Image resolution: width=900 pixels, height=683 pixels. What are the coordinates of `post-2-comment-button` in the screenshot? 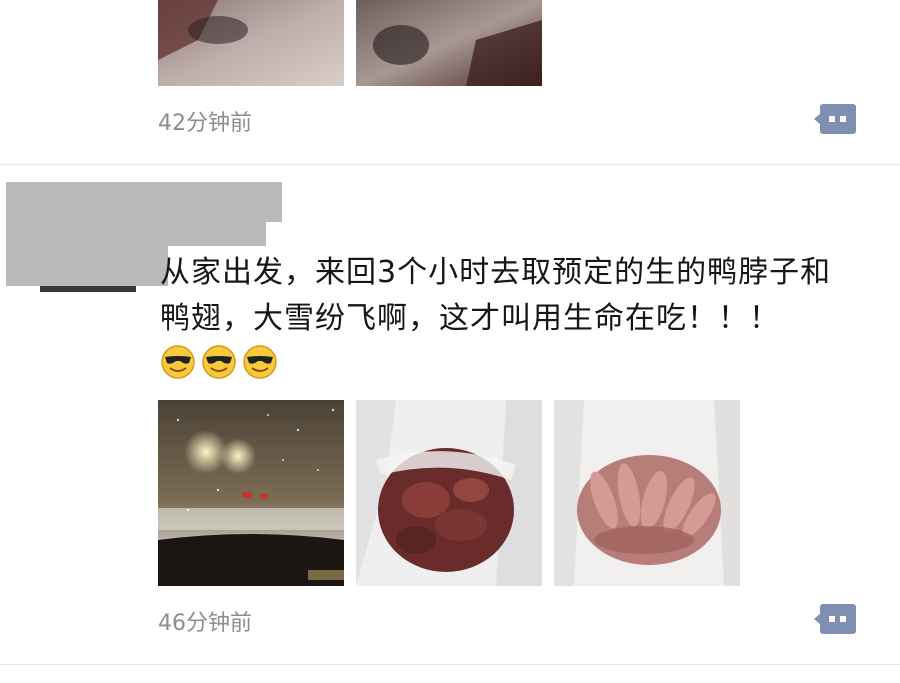 It's located at (835, 619).